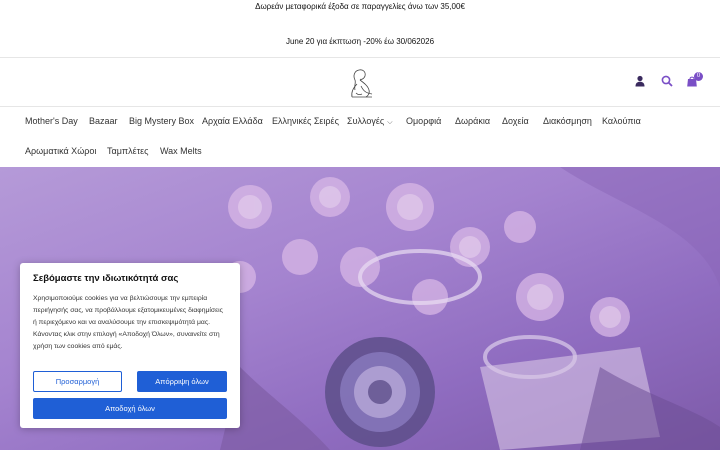  Describe the element at coordinates (360, 41) in the screenshot. I see `announcement-discount: June 20 για έκπτωση -20% έω 30/062026` at that location.